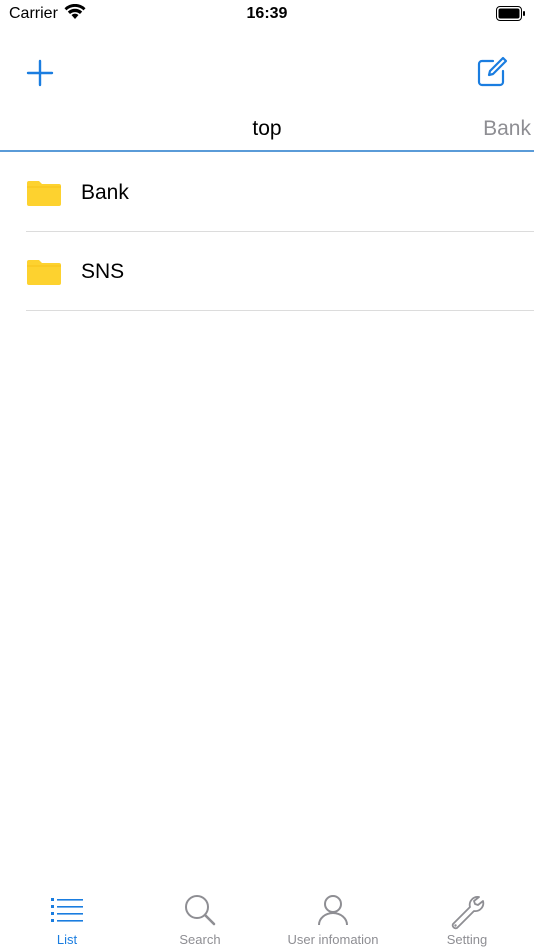 This screenshot has width=534, height=950. What do you see at coordinates (200, 912) in the screenshot?
I see `search-icon` at bounding box center [200, 912].